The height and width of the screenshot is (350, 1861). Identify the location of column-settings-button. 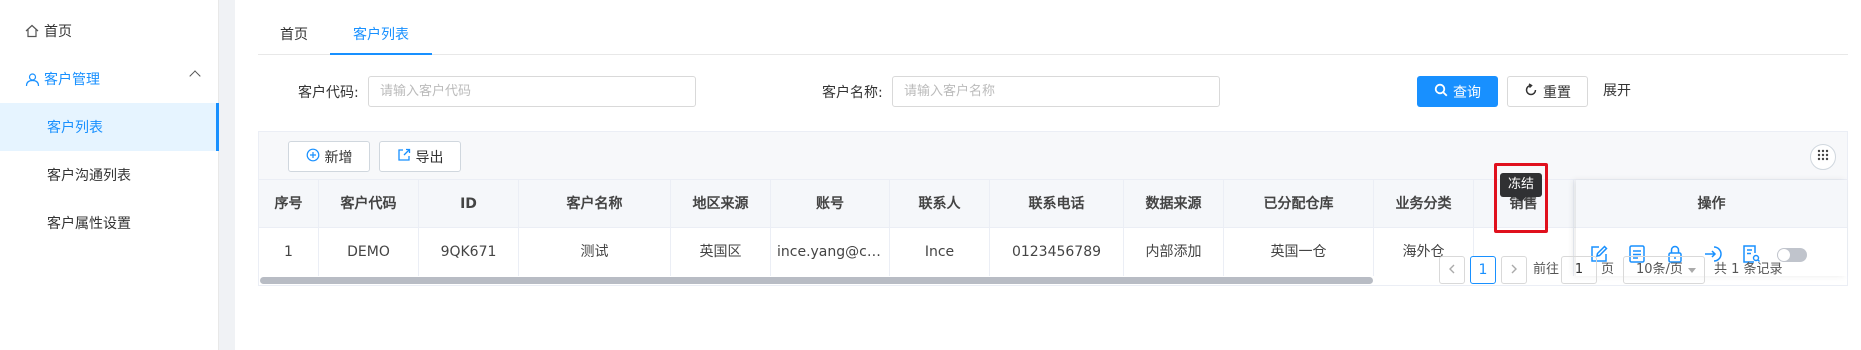
(1823, 157).